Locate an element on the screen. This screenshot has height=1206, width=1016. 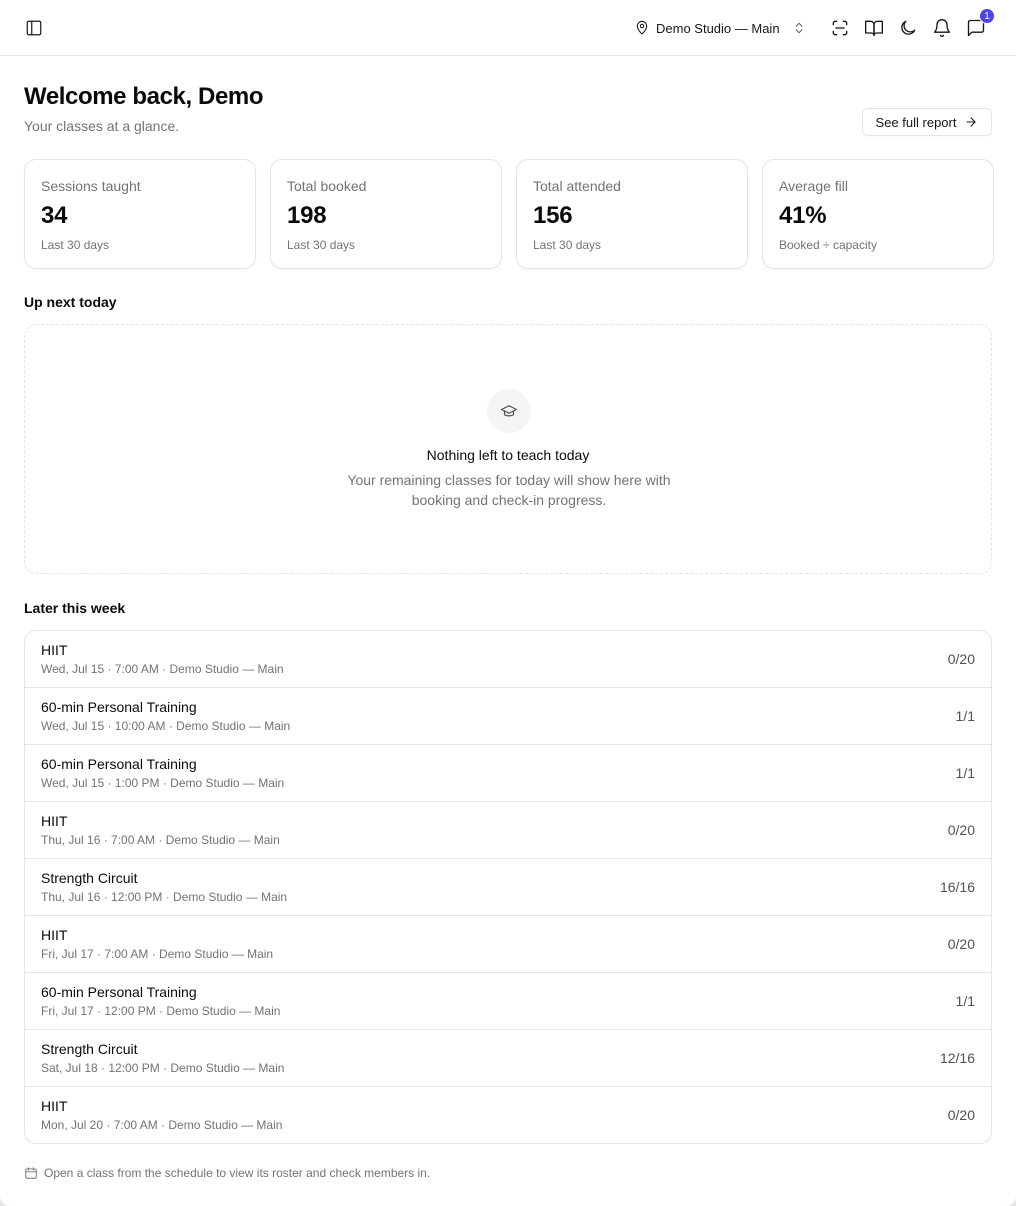
page-title: Welcome back, Demo is located at coordinates (144, 96).